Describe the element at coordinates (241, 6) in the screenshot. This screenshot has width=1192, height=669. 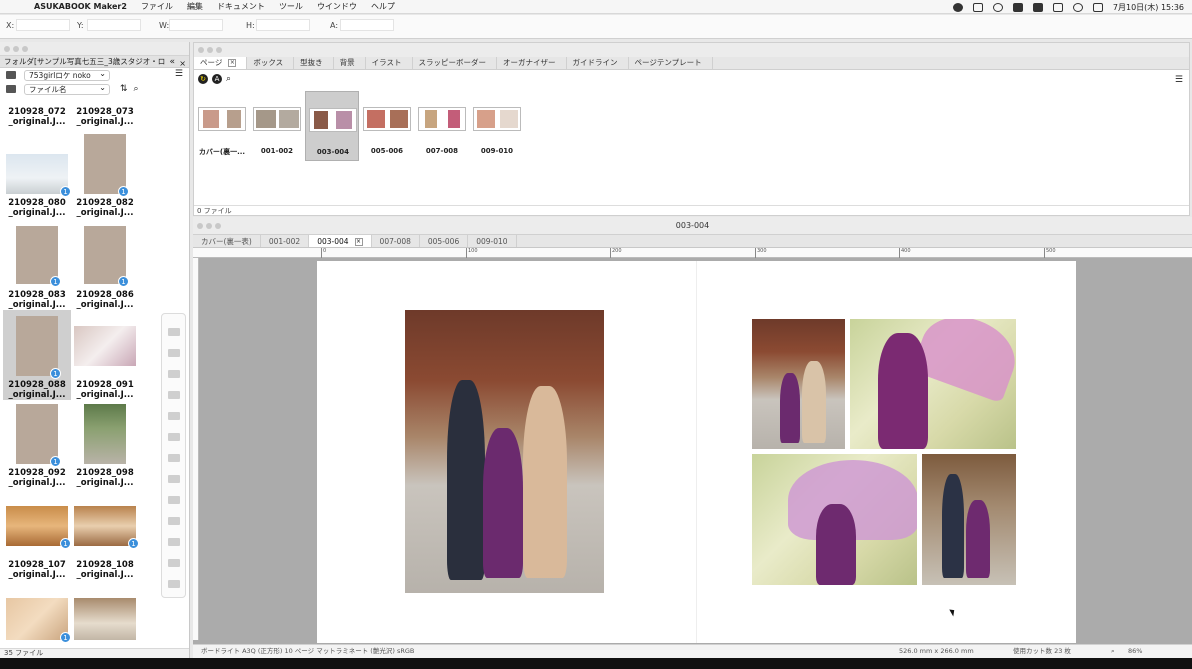
I see `menu-document: ドキュメント` at that location.